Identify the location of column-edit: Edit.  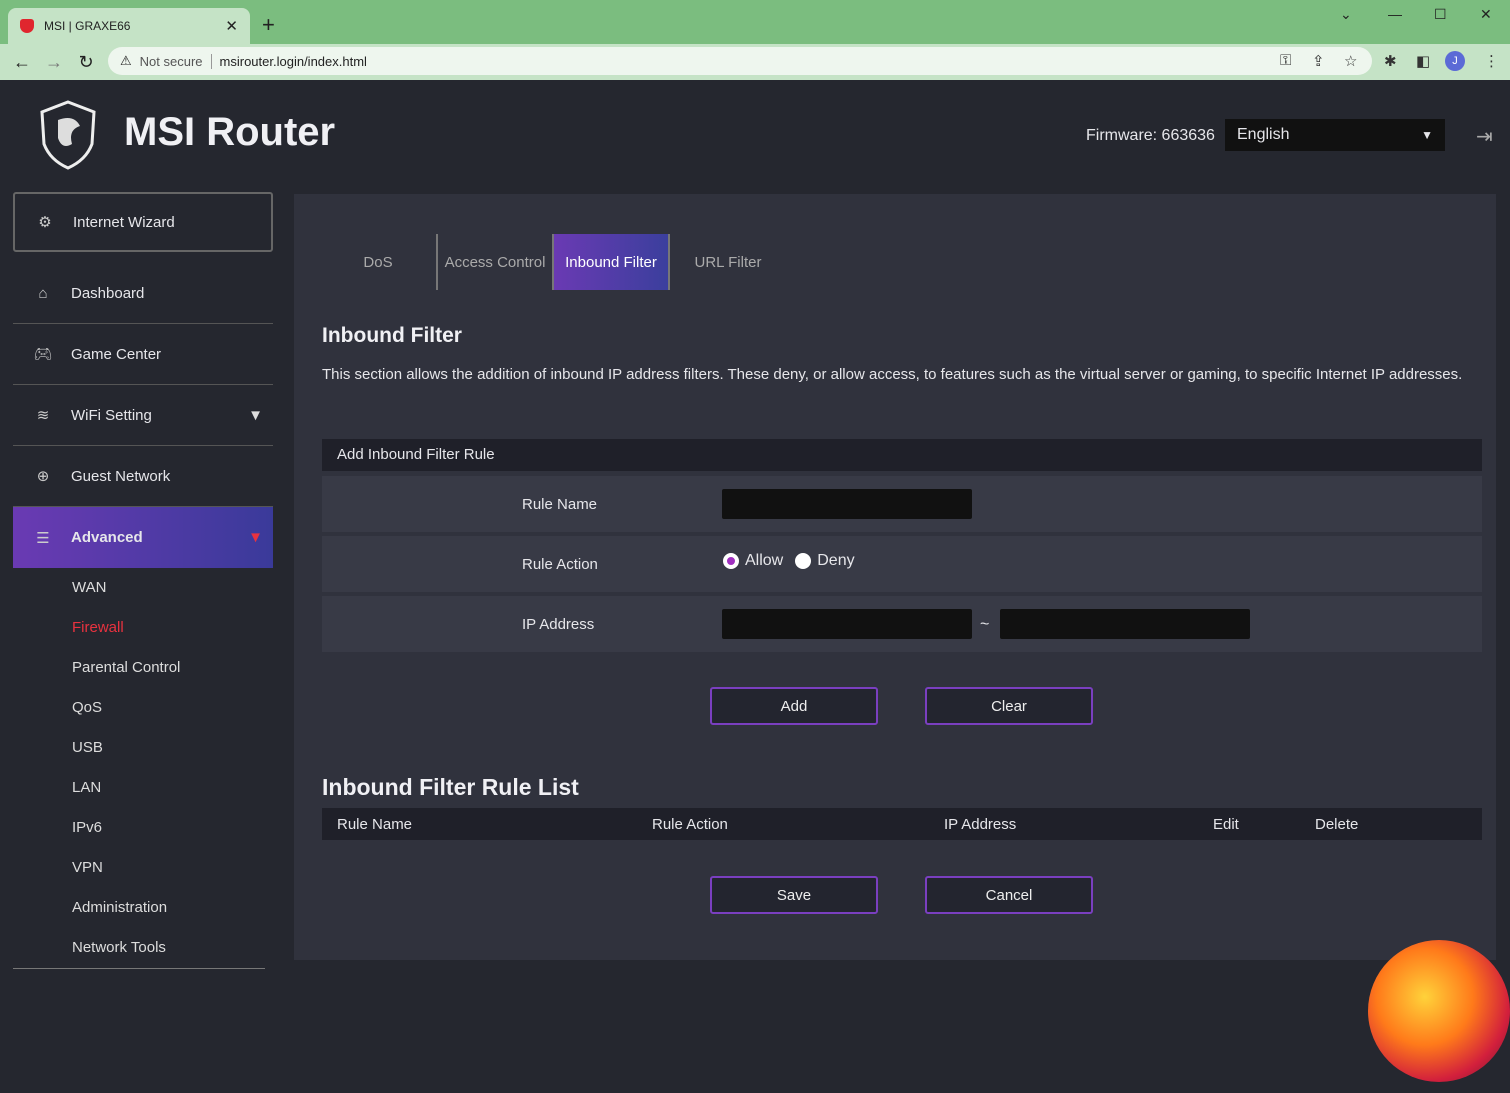
(1226, 824).